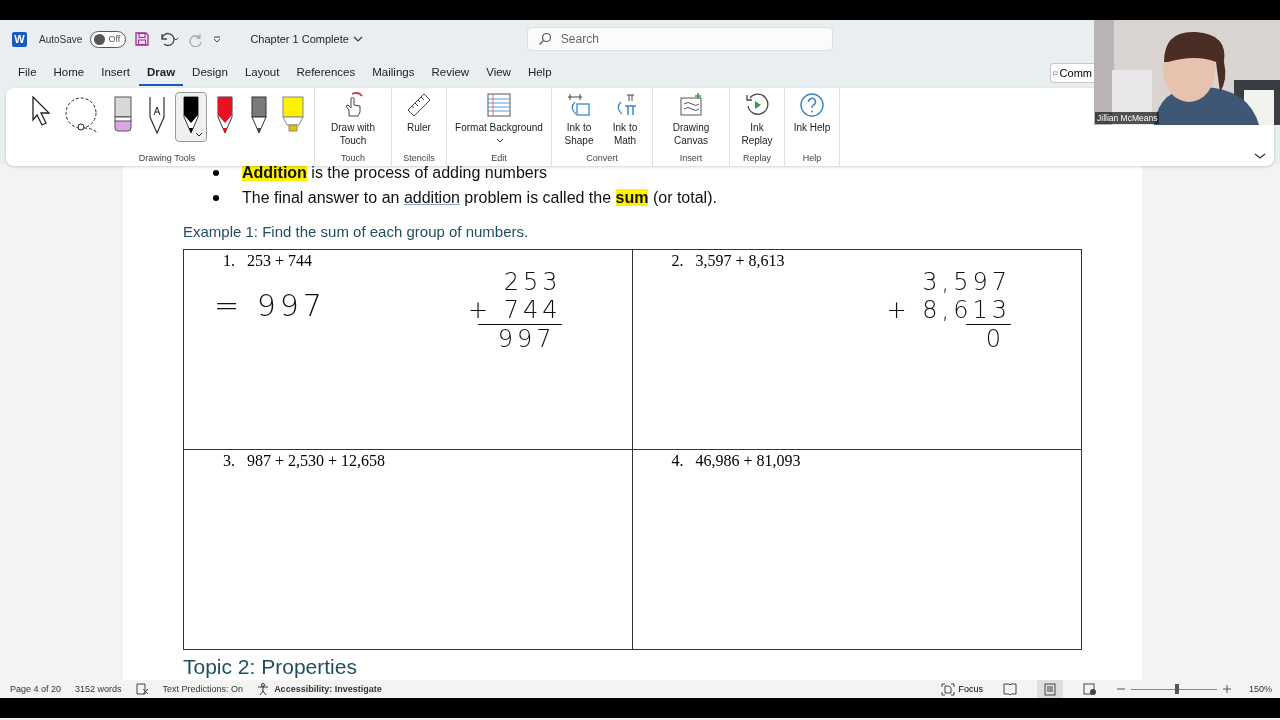  I want to click on lined-page-icon, so click(499, 105).